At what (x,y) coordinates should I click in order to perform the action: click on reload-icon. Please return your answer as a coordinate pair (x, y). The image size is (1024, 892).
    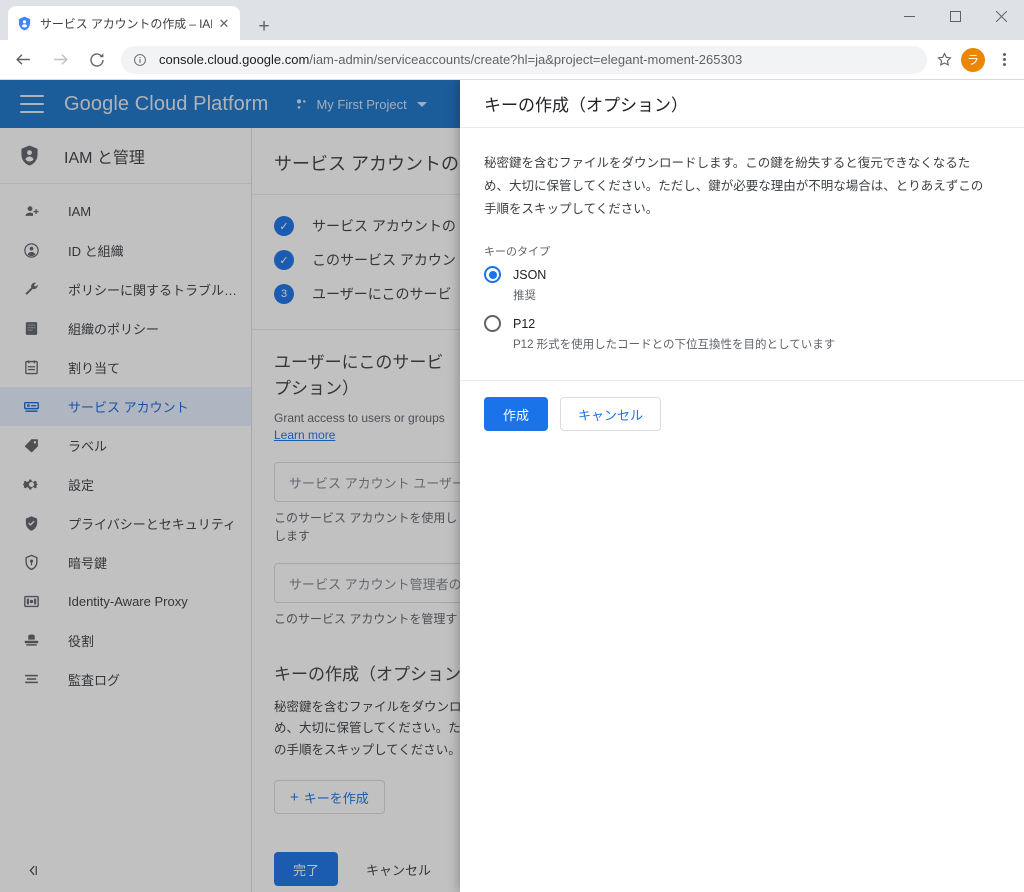
    Looking at the image, I should click on (97, 60).